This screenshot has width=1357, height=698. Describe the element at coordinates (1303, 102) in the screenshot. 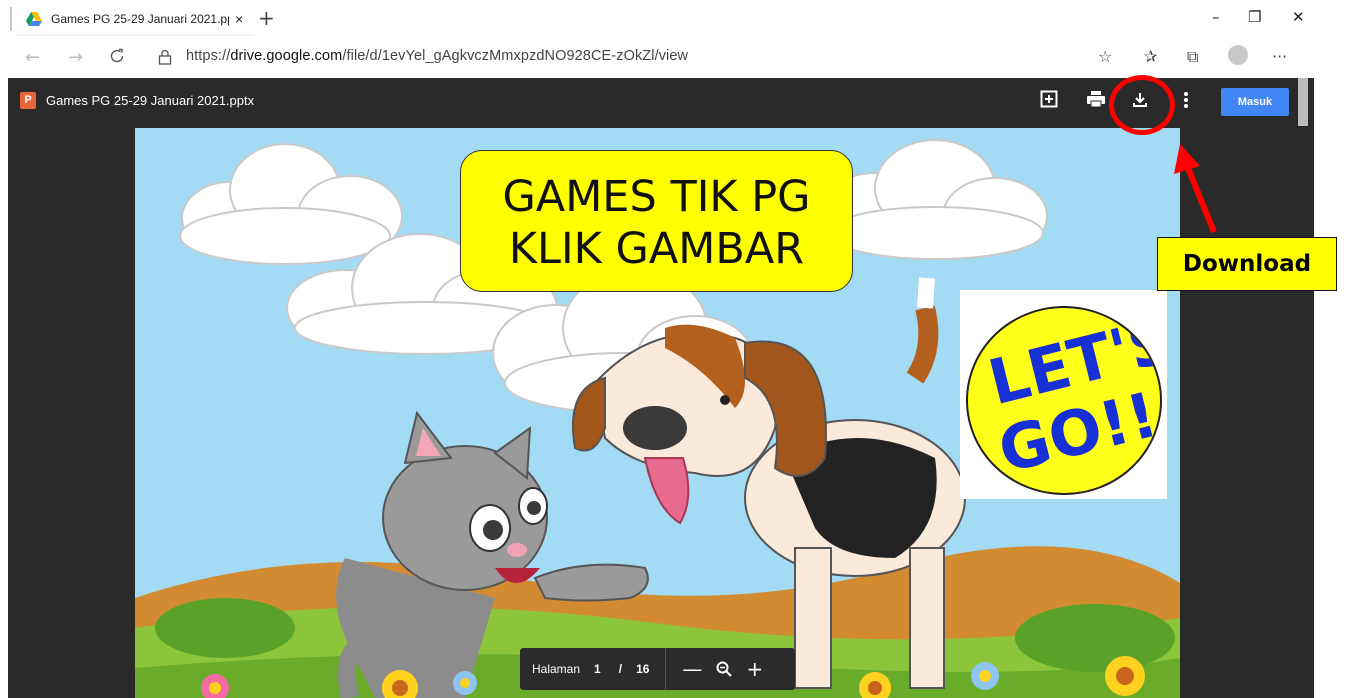

I see `scrollbar-thumb` at that location.